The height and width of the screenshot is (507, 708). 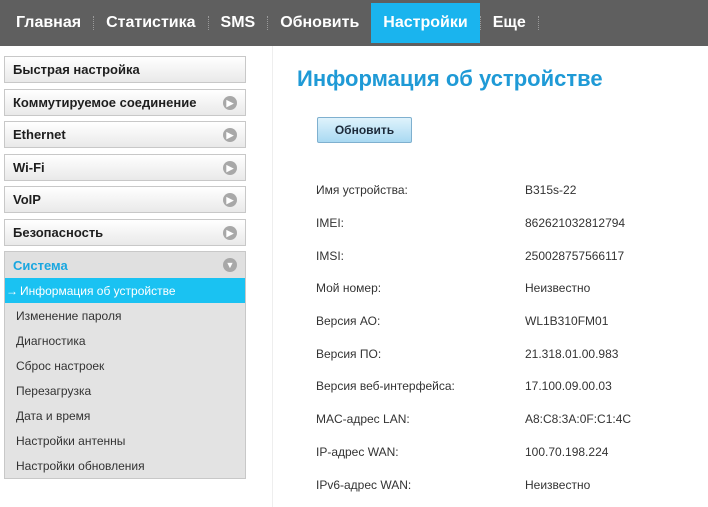 What do you see at coordinates (575, 255) in the screenshot?
I see `info-value: 250028757566117` at bounding box center [575, 255].